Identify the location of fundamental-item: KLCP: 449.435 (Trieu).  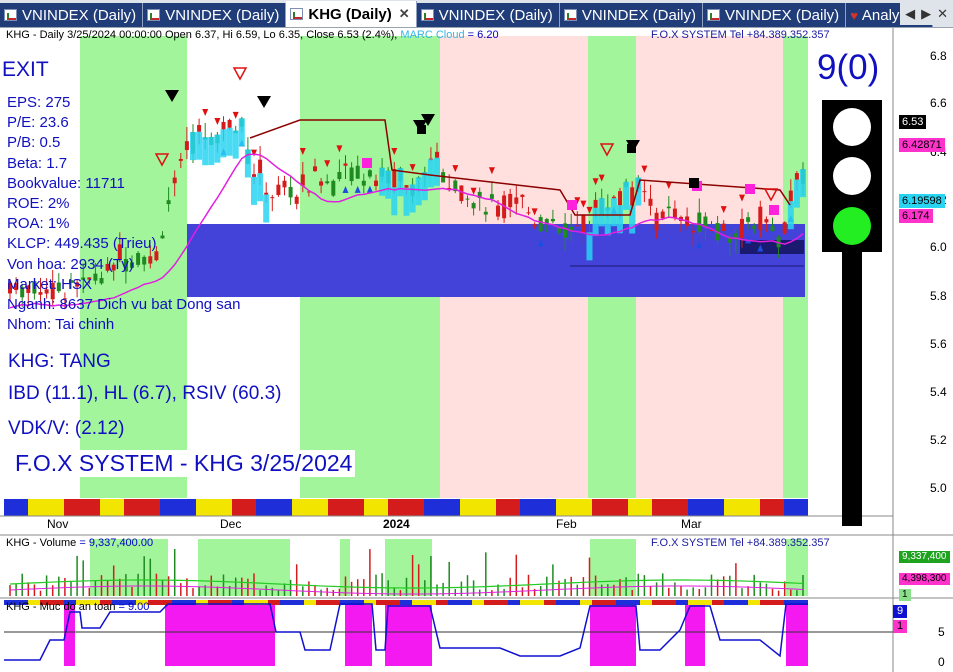
(82, 244).